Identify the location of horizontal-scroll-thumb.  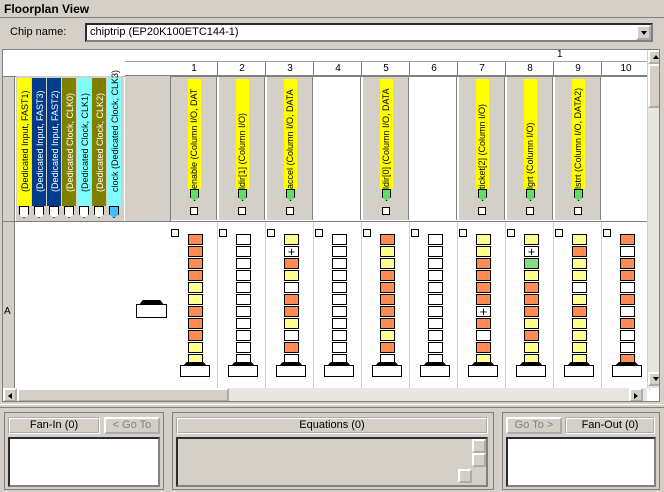
(123, 394).